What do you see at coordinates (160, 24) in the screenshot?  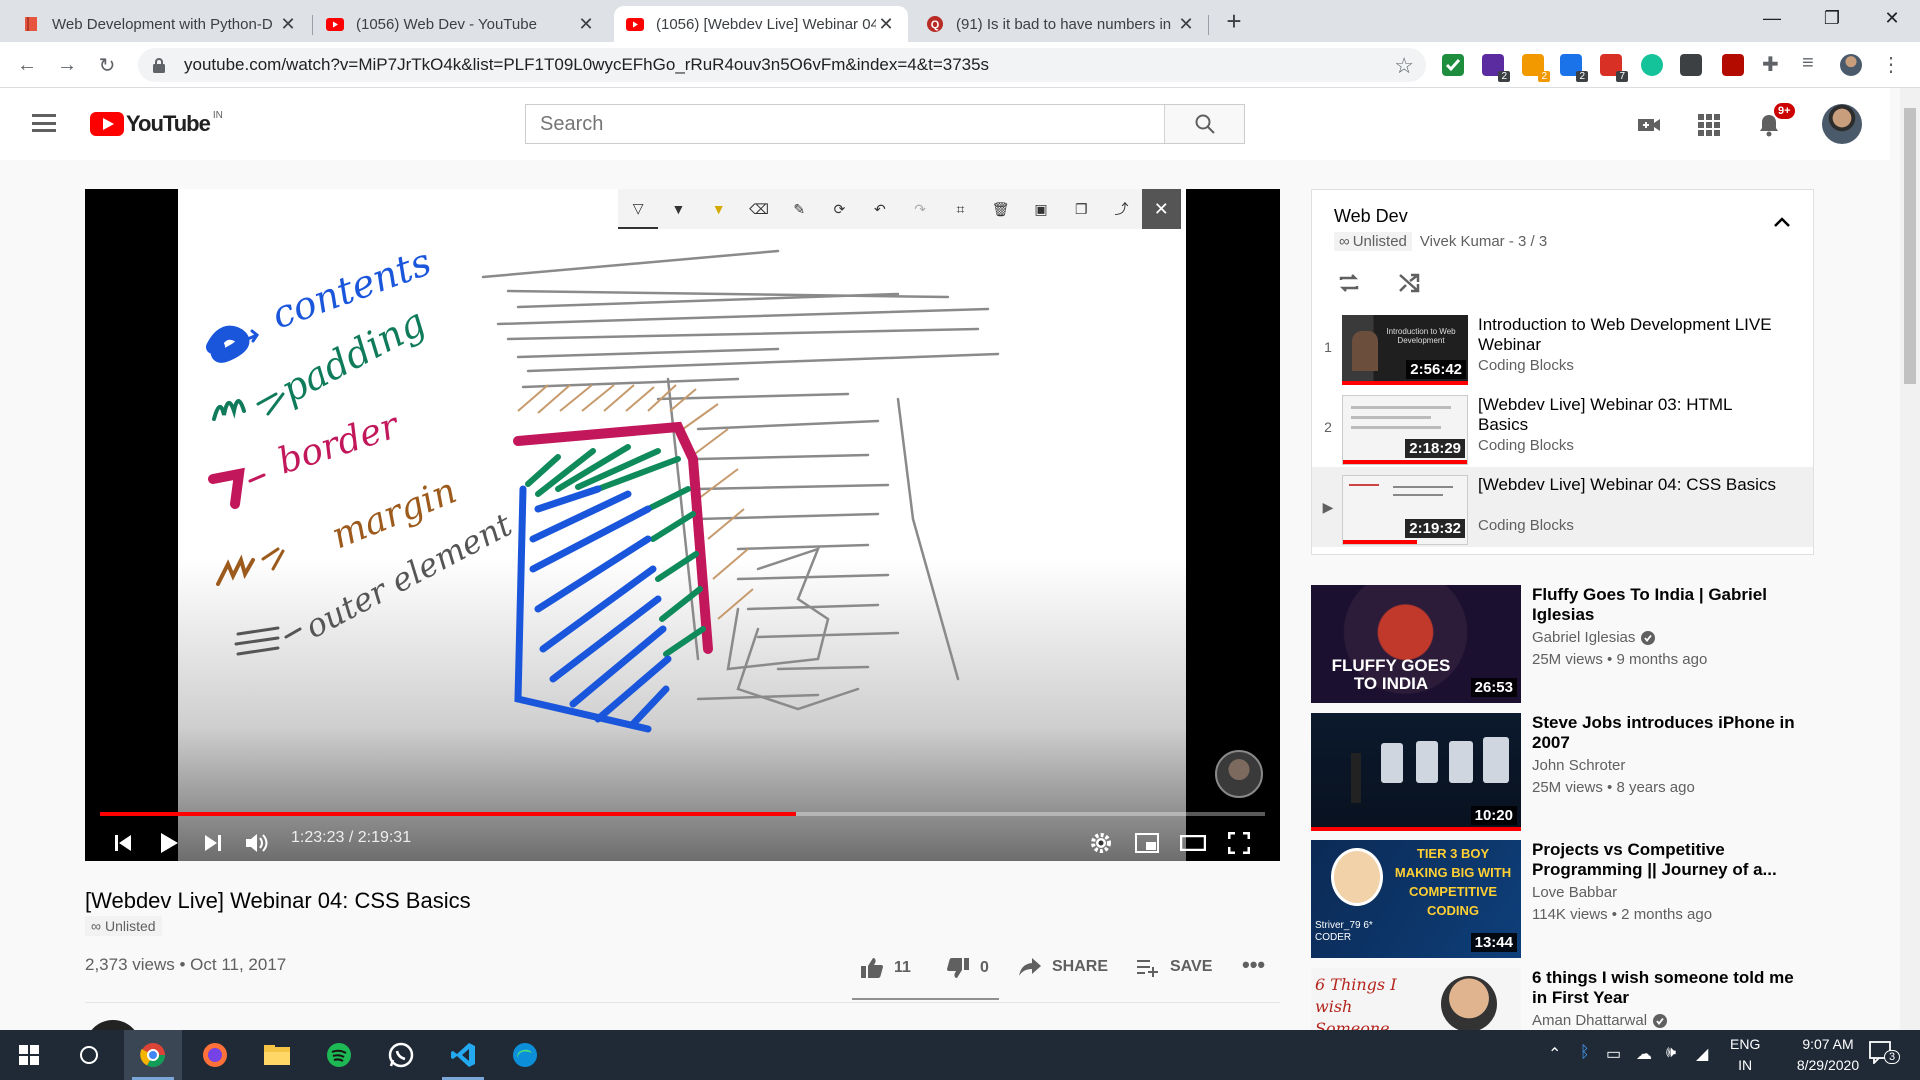 I see `browser-tab-web-development-python: Web Development with Python-D ✕` at bounding box center [160, 24].